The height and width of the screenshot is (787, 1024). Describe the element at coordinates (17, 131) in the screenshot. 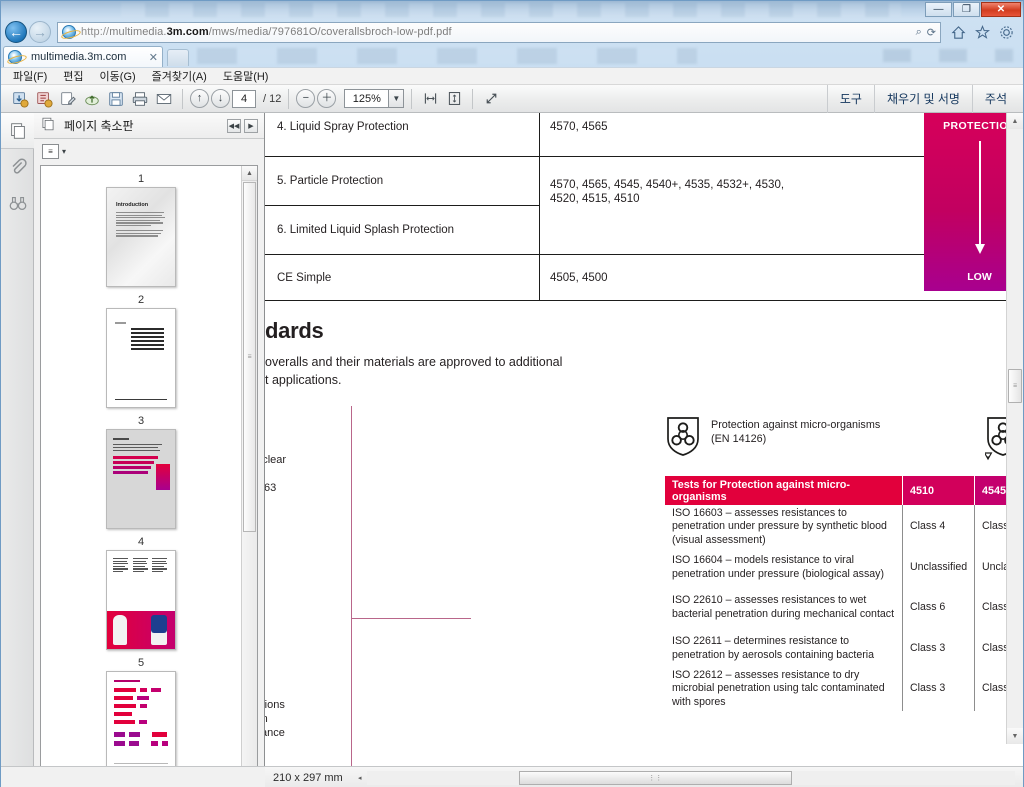

I see `page-thumbnails-icon` at that location.